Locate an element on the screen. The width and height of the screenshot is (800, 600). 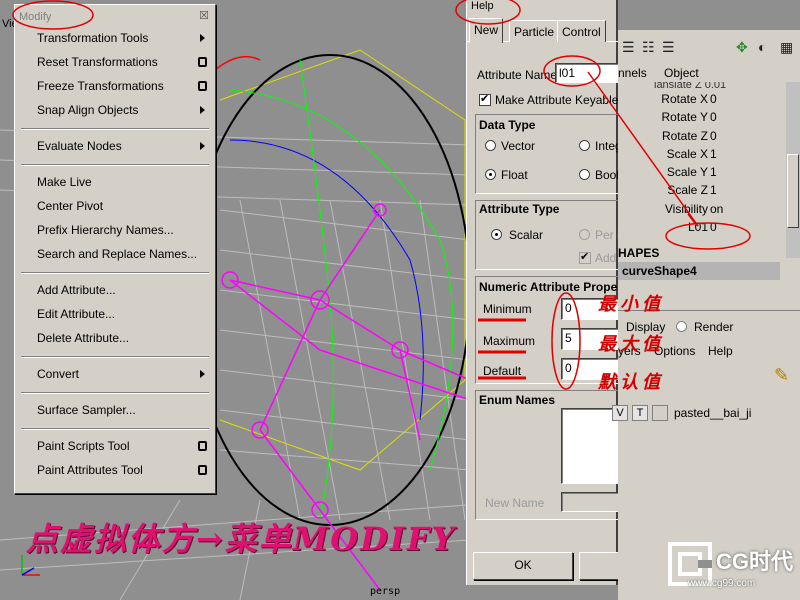
new-layer-icon: ✎ is located at coordinates (781, 375).